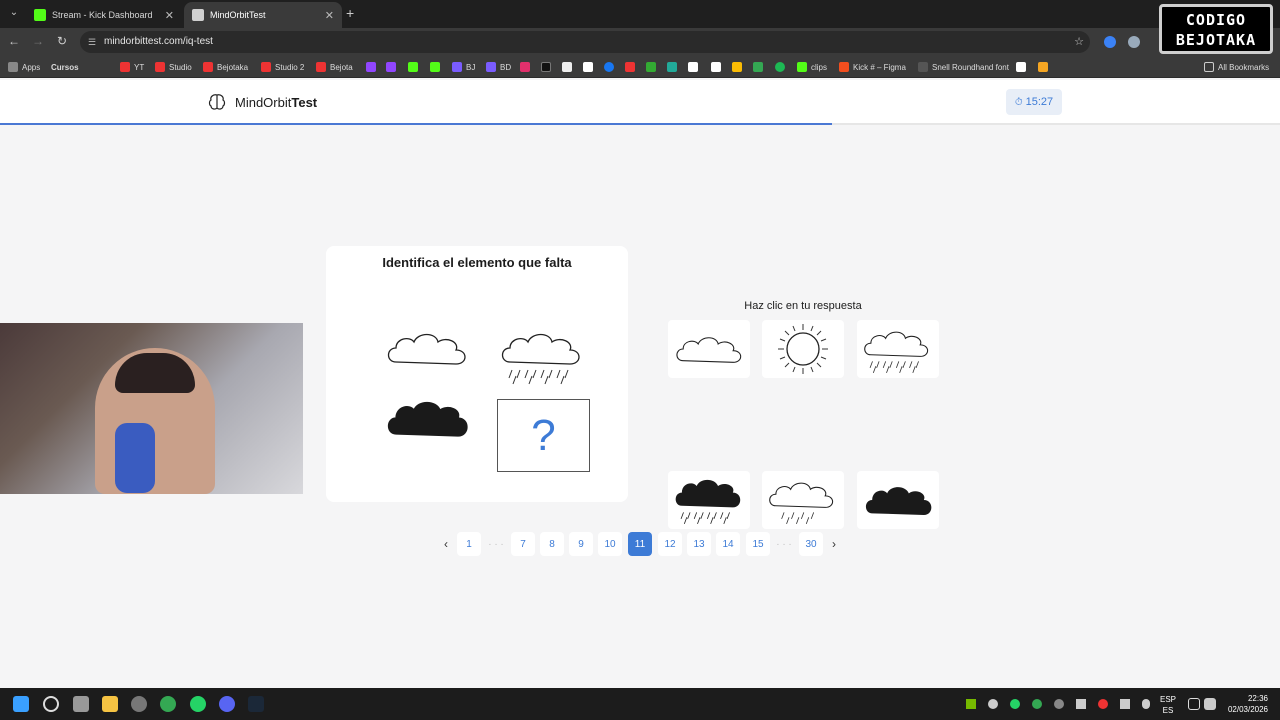 The height and width of the screenshot is (720, 1280). I want to click on bookmark-star-icon: ☆, so click(1079, 42).